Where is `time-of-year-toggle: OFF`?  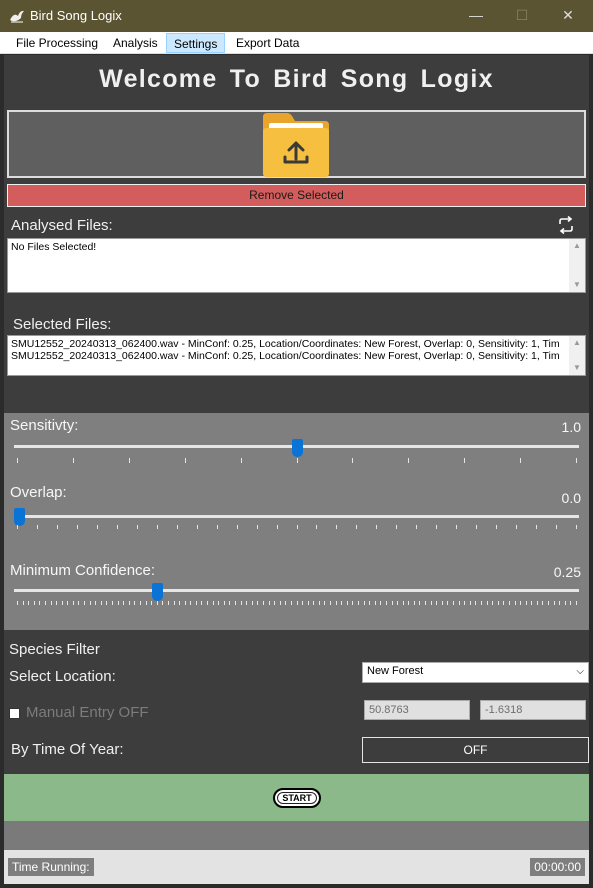
time-of-year-toggle: OFF is located at coordinates (475, 750).